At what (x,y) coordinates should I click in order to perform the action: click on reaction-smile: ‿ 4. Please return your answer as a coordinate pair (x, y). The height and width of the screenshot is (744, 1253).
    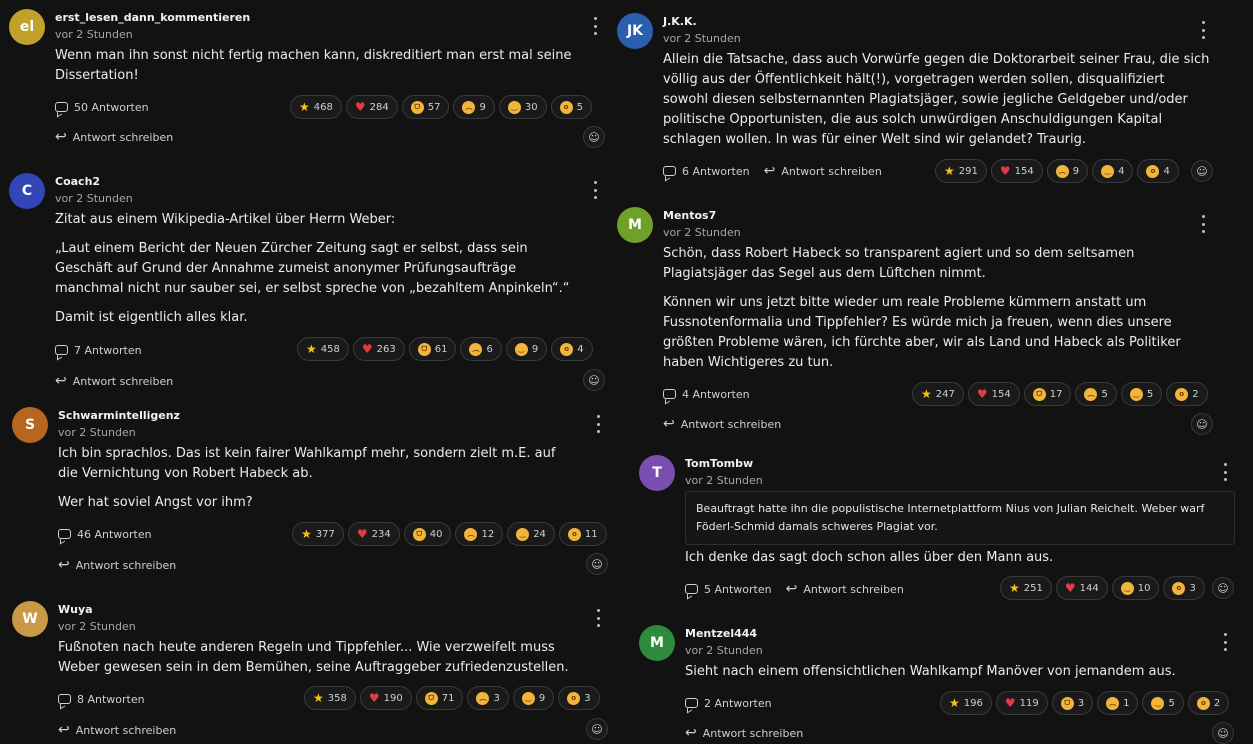
    Looking at the image, I should click on (1113, 171).